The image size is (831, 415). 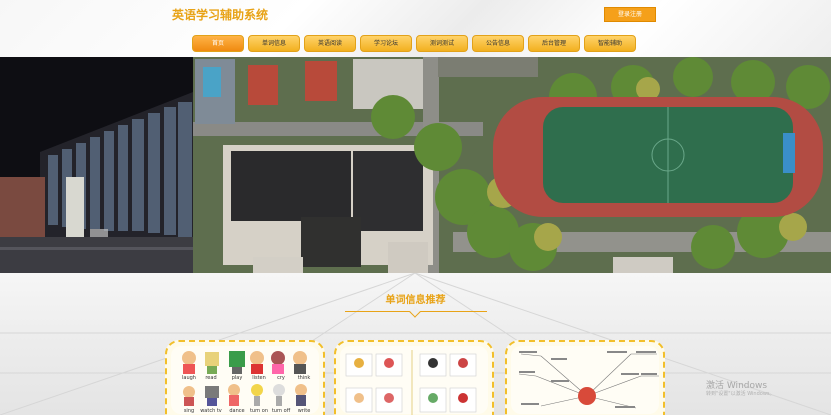 I want to click on windows-activation-subtitle: 转到"设置"以激活 Windows。, so click(x=740, y=394).